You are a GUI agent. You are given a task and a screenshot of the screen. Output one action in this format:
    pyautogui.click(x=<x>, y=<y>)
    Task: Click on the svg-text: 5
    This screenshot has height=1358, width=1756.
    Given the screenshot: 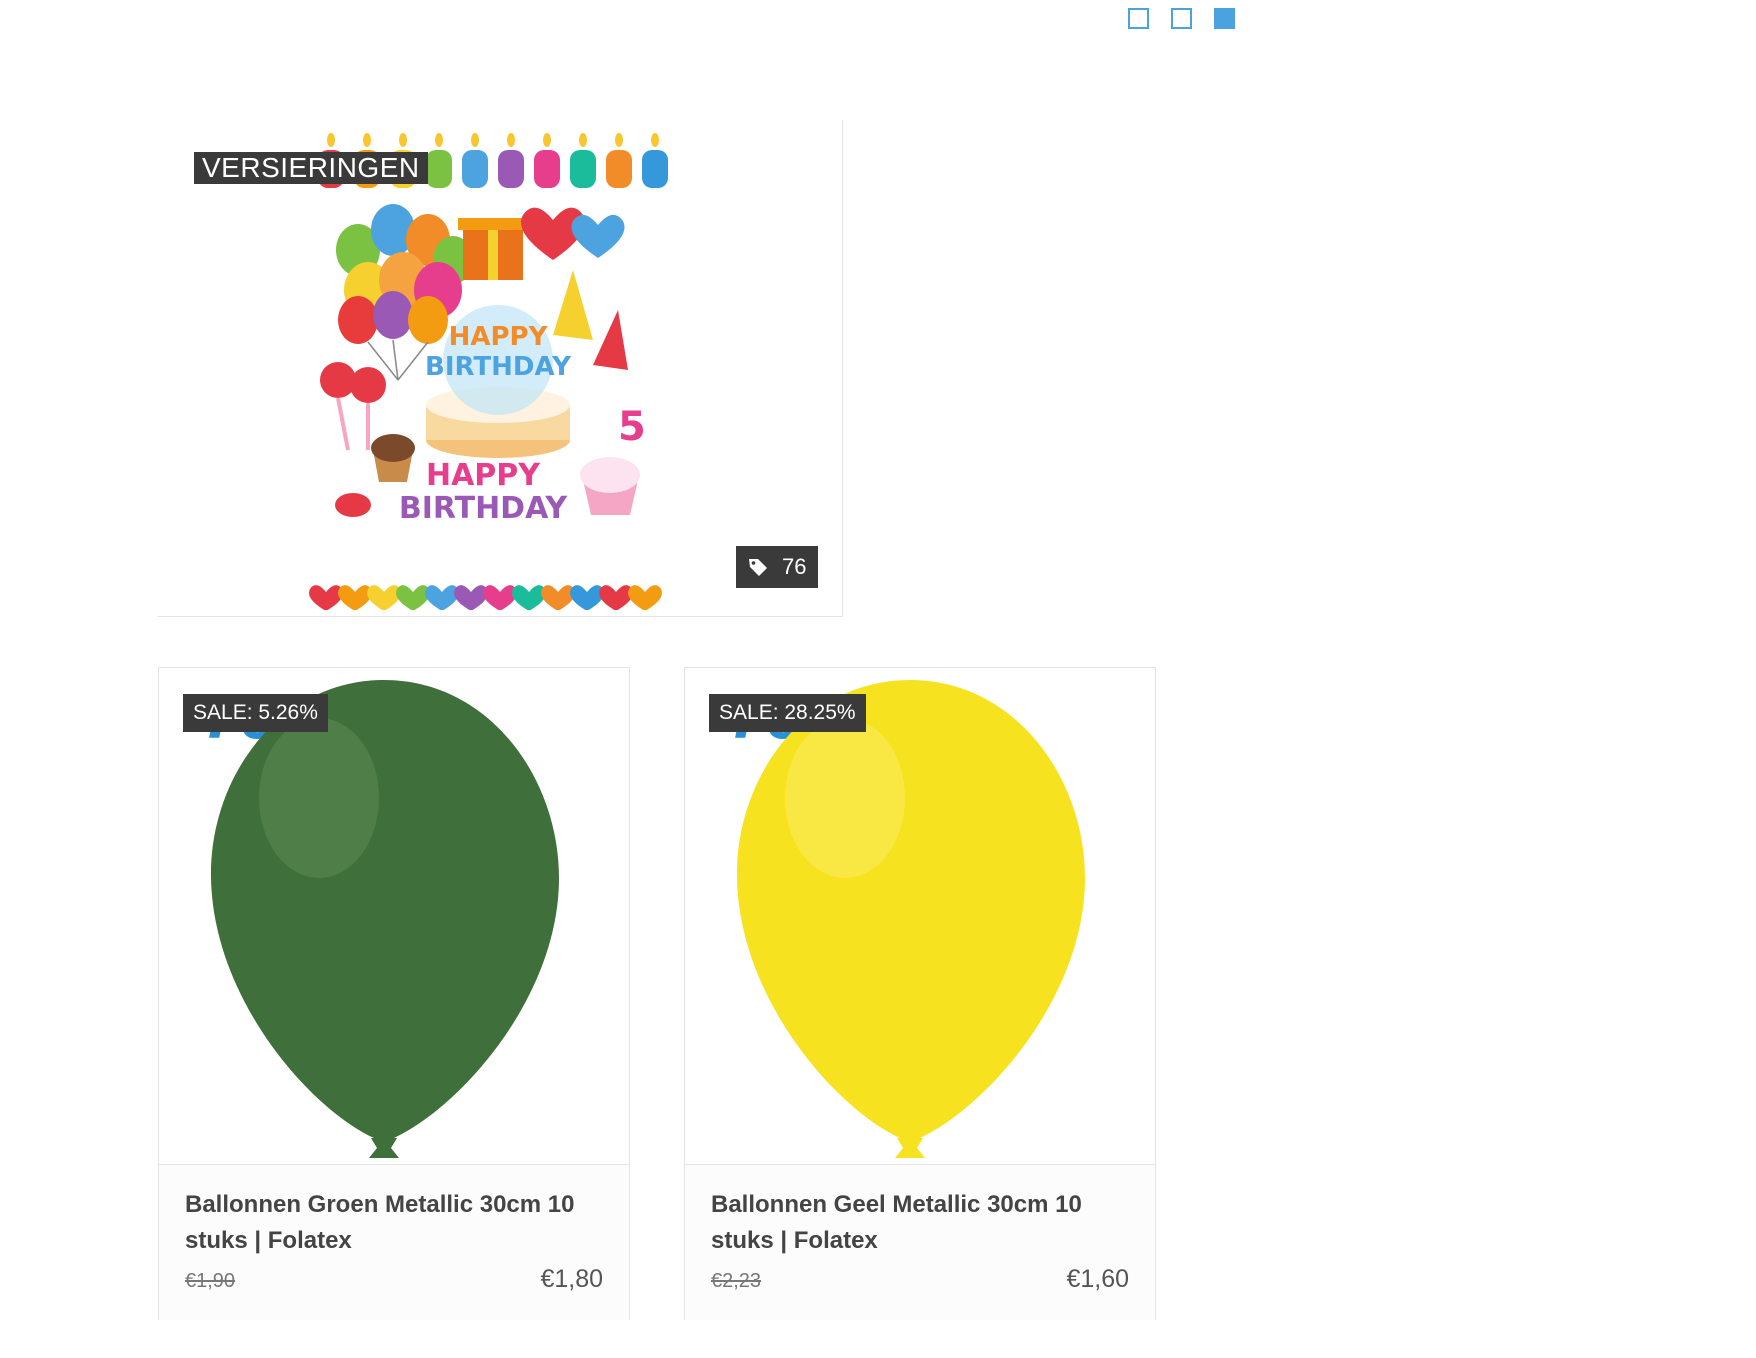 What is the action you would take?
    pyautogui.click(x=632, y=427)
    